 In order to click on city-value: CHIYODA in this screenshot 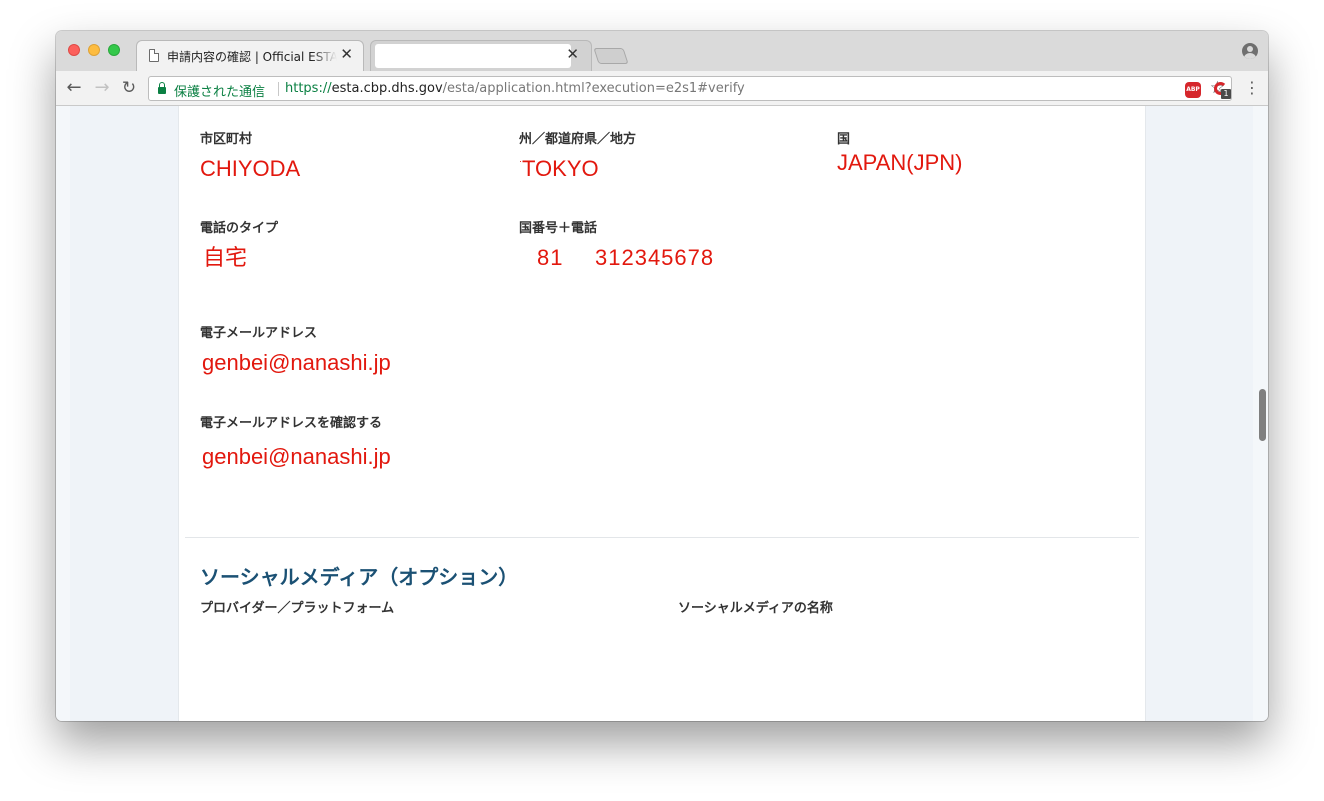, I will do `click(250, 168)`.